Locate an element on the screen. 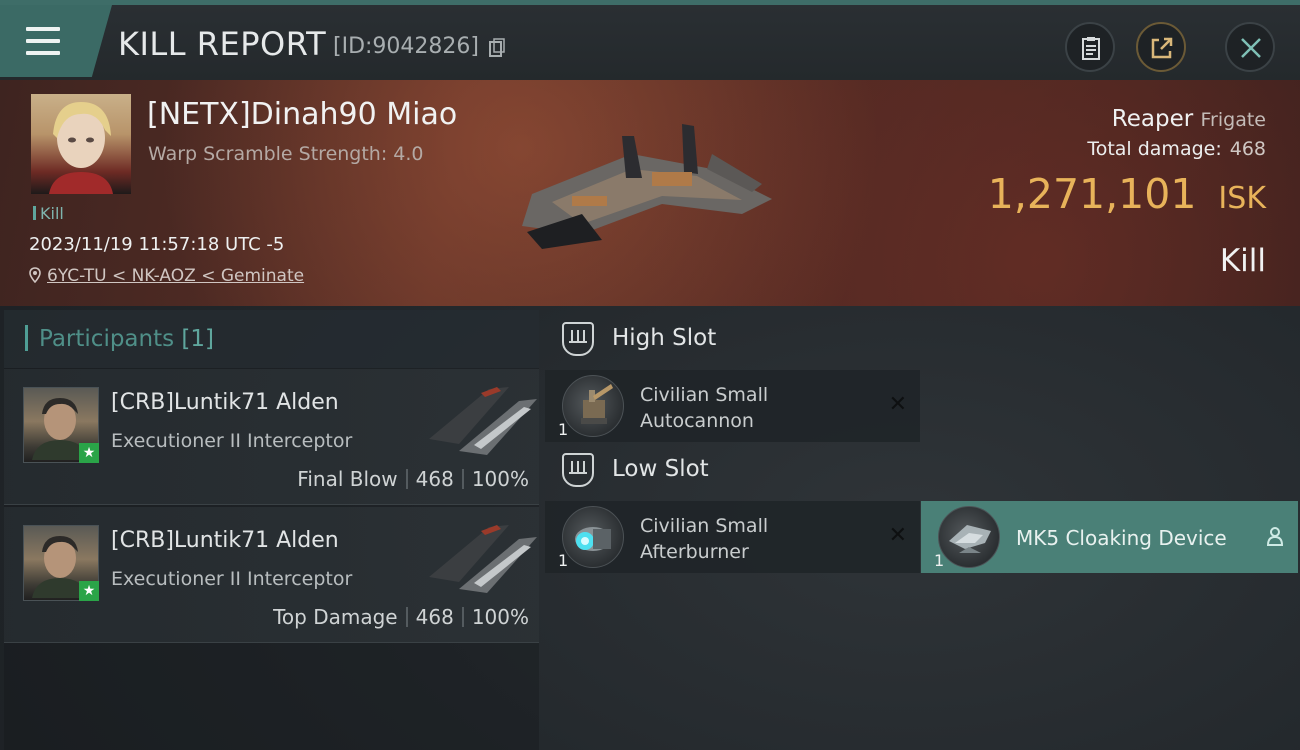  hamburger-icon is located at coordinates (43, 45).